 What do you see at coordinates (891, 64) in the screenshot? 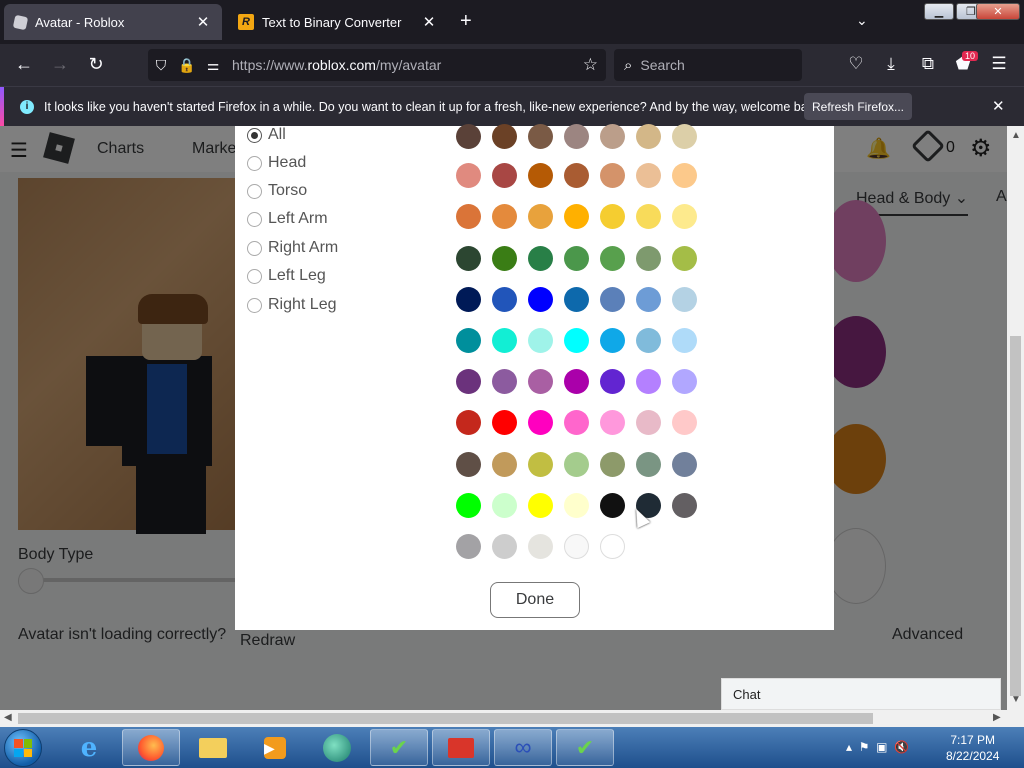
I see `downloads-icon: ⤓` at bounding box center [891, 64].